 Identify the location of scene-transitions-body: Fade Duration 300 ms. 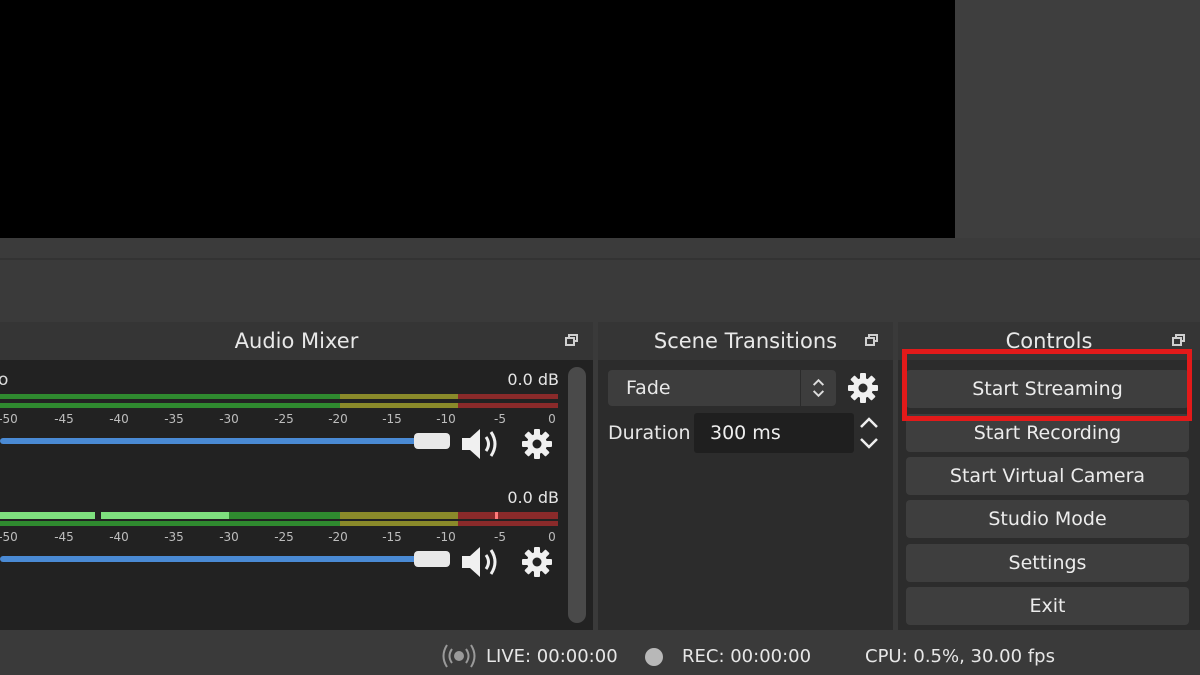
(745, 495).